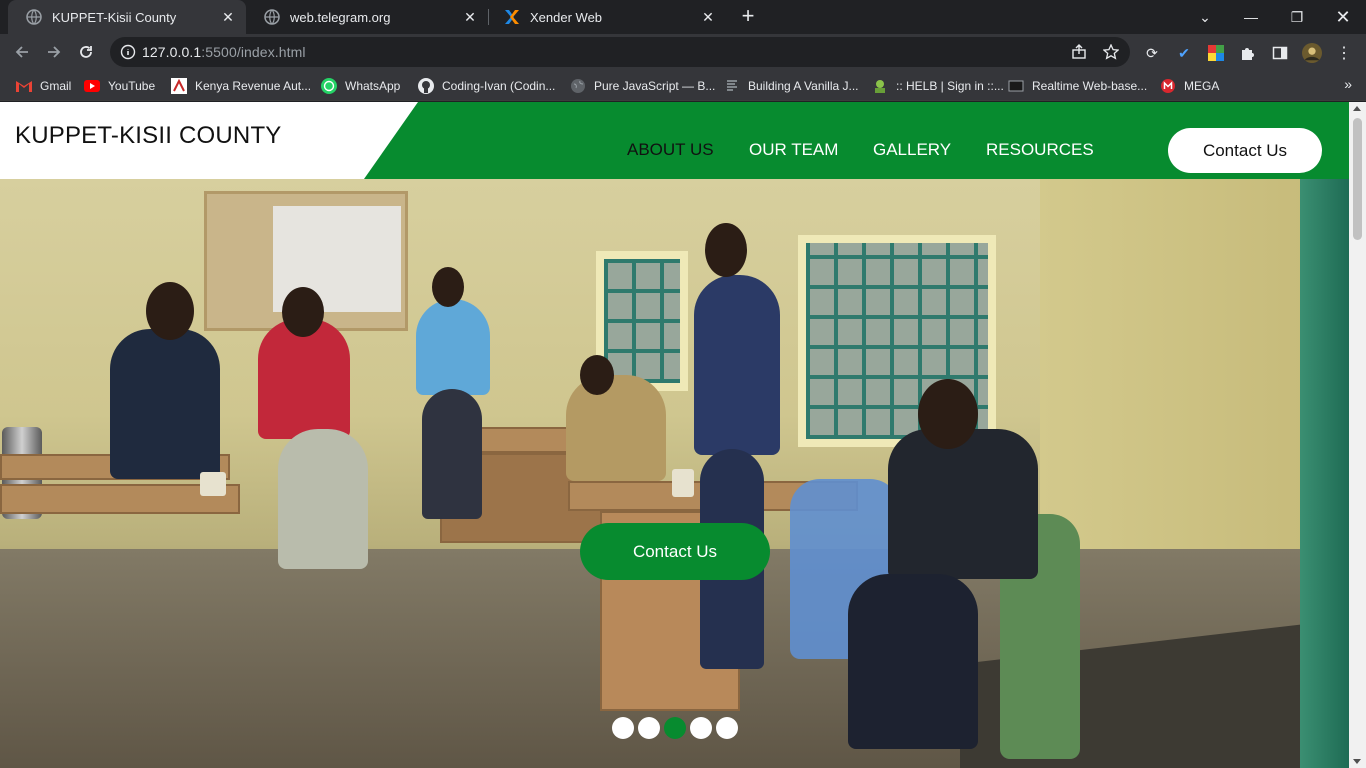  Describe the element at coordinates (56, 86) in the screenshot. I see `bookmark-label: Gmail` at that location.